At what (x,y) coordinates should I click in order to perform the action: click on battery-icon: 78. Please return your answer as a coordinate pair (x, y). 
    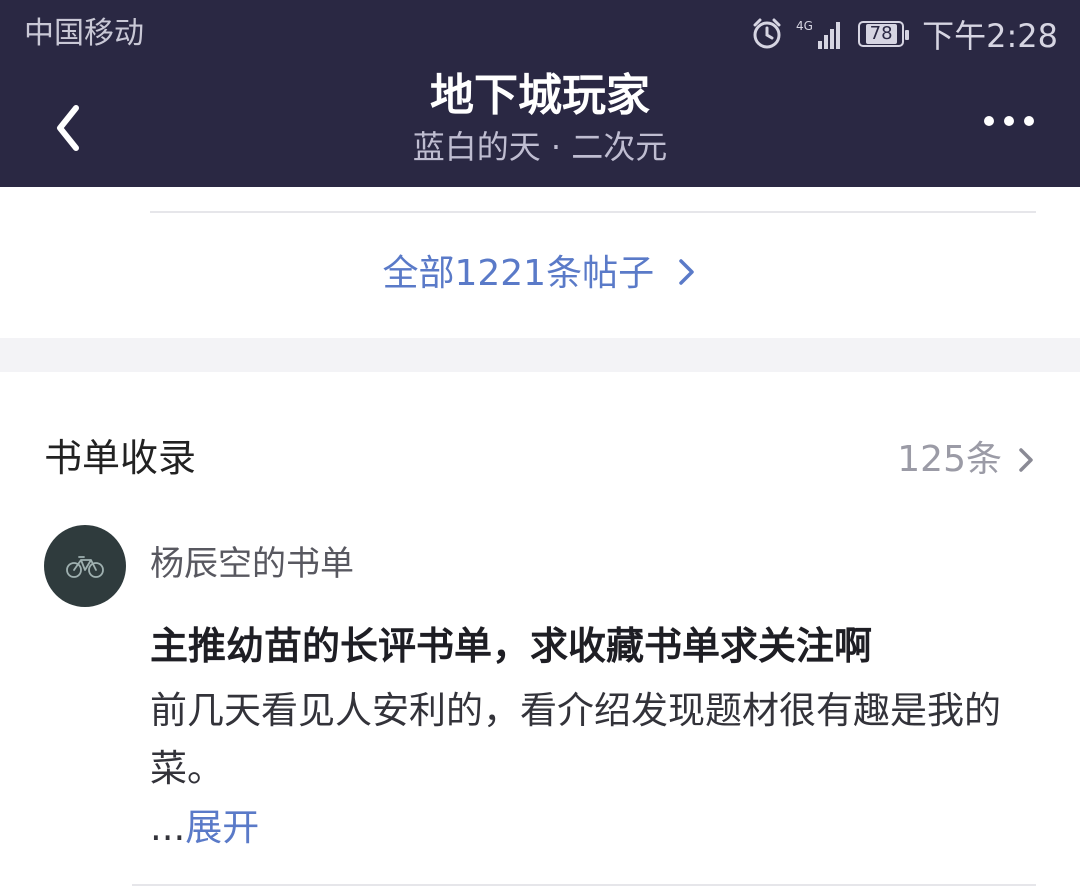
    Looking at the image, I should click on (884, 34).